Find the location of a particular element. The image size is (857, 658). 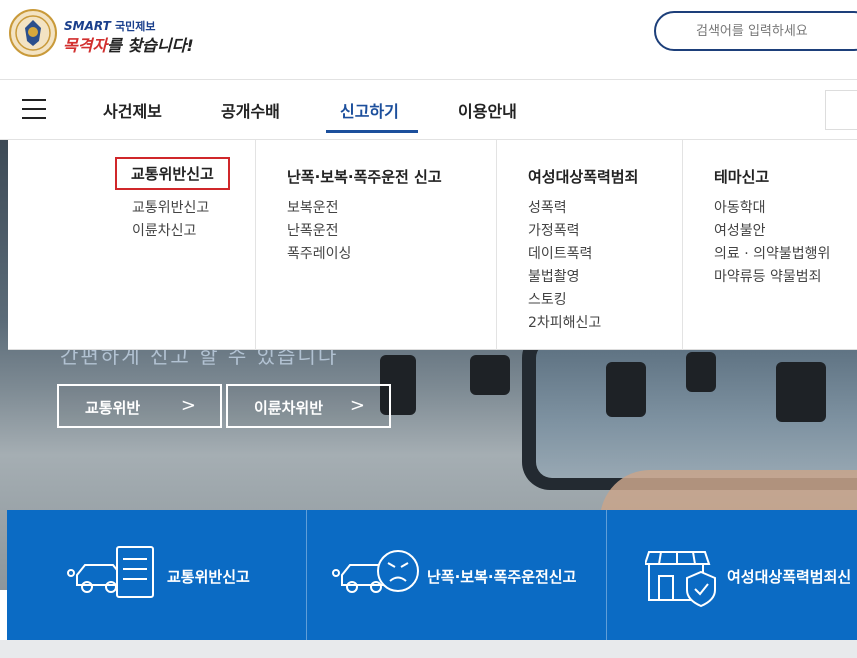

nav-active-indicator is located at coordinates (372, 131).